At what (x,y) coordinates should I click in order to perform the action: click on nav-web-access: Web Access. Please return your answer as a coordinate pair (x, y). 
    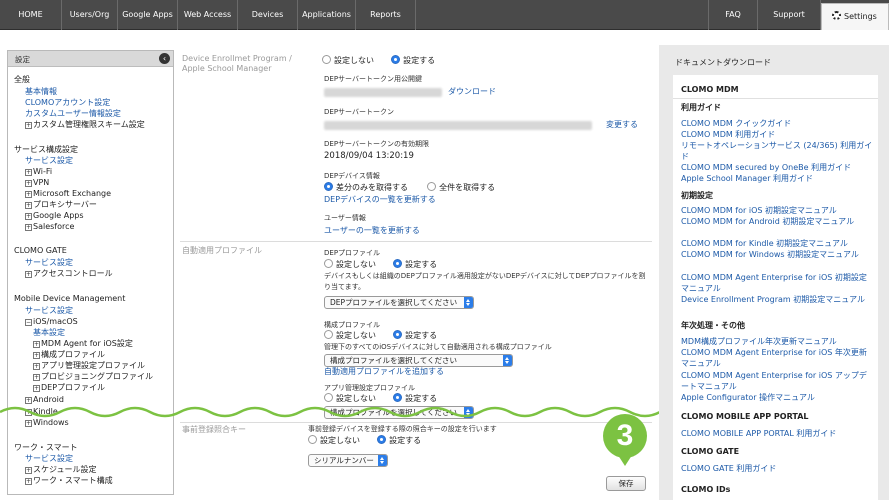
    Looking at the image, I should click on (208, 15).